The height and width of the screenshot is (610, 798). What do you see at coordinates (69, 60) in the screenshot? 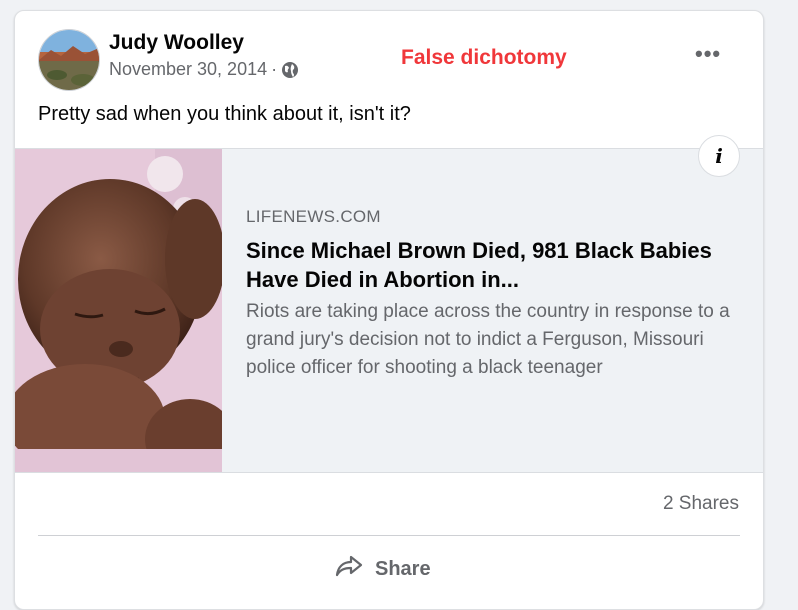
I see `avatar` at bounding box center [69, 60].